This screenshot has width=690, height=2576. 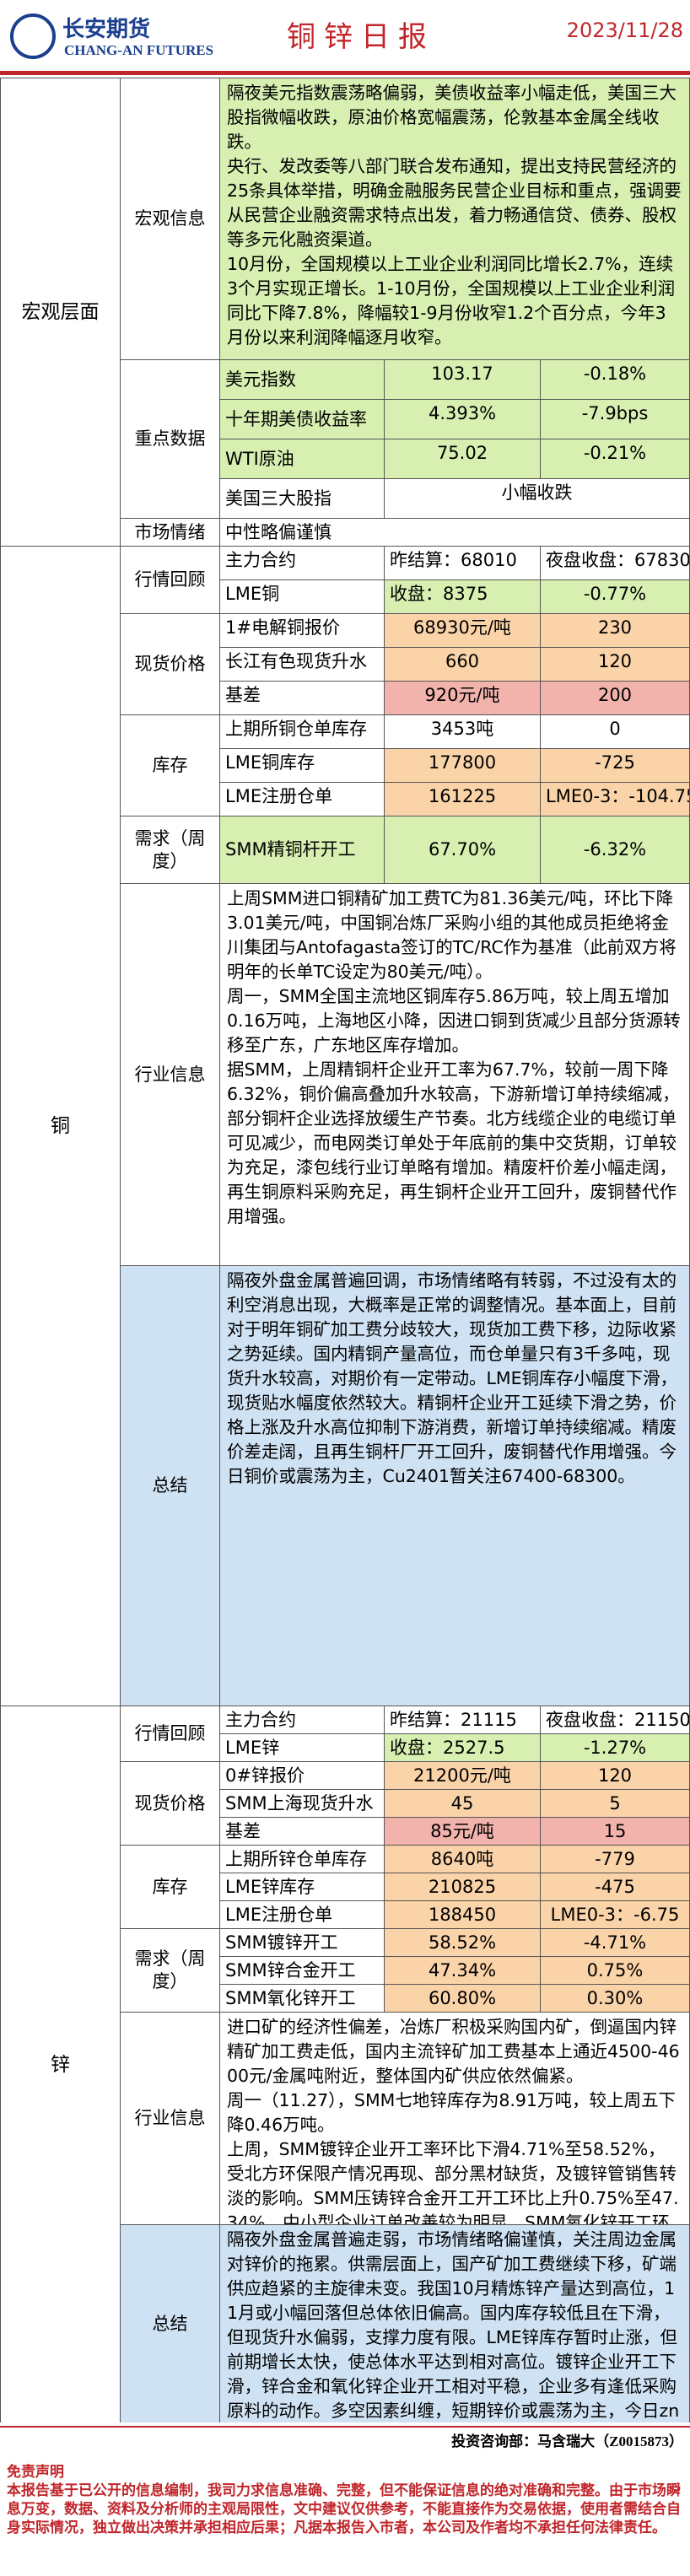 What do you see at coordinates (302, 1804) in the screenshot?
I see `zinc-spot-label: SMM上海现货升水` at bounding box center [302, 1804].